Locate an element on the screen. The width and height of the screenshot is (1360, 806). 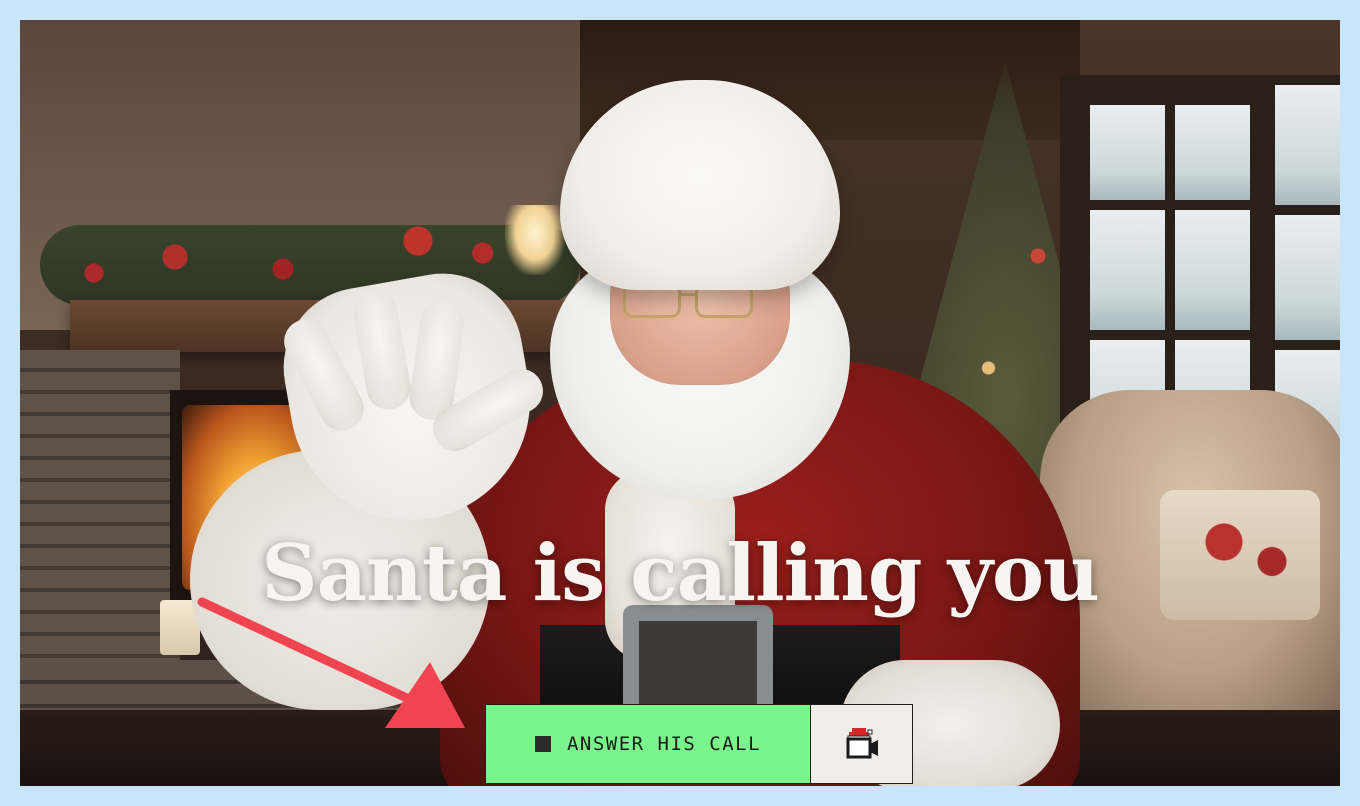
pointer-arrow-icon is located at coordinates (331, 662).